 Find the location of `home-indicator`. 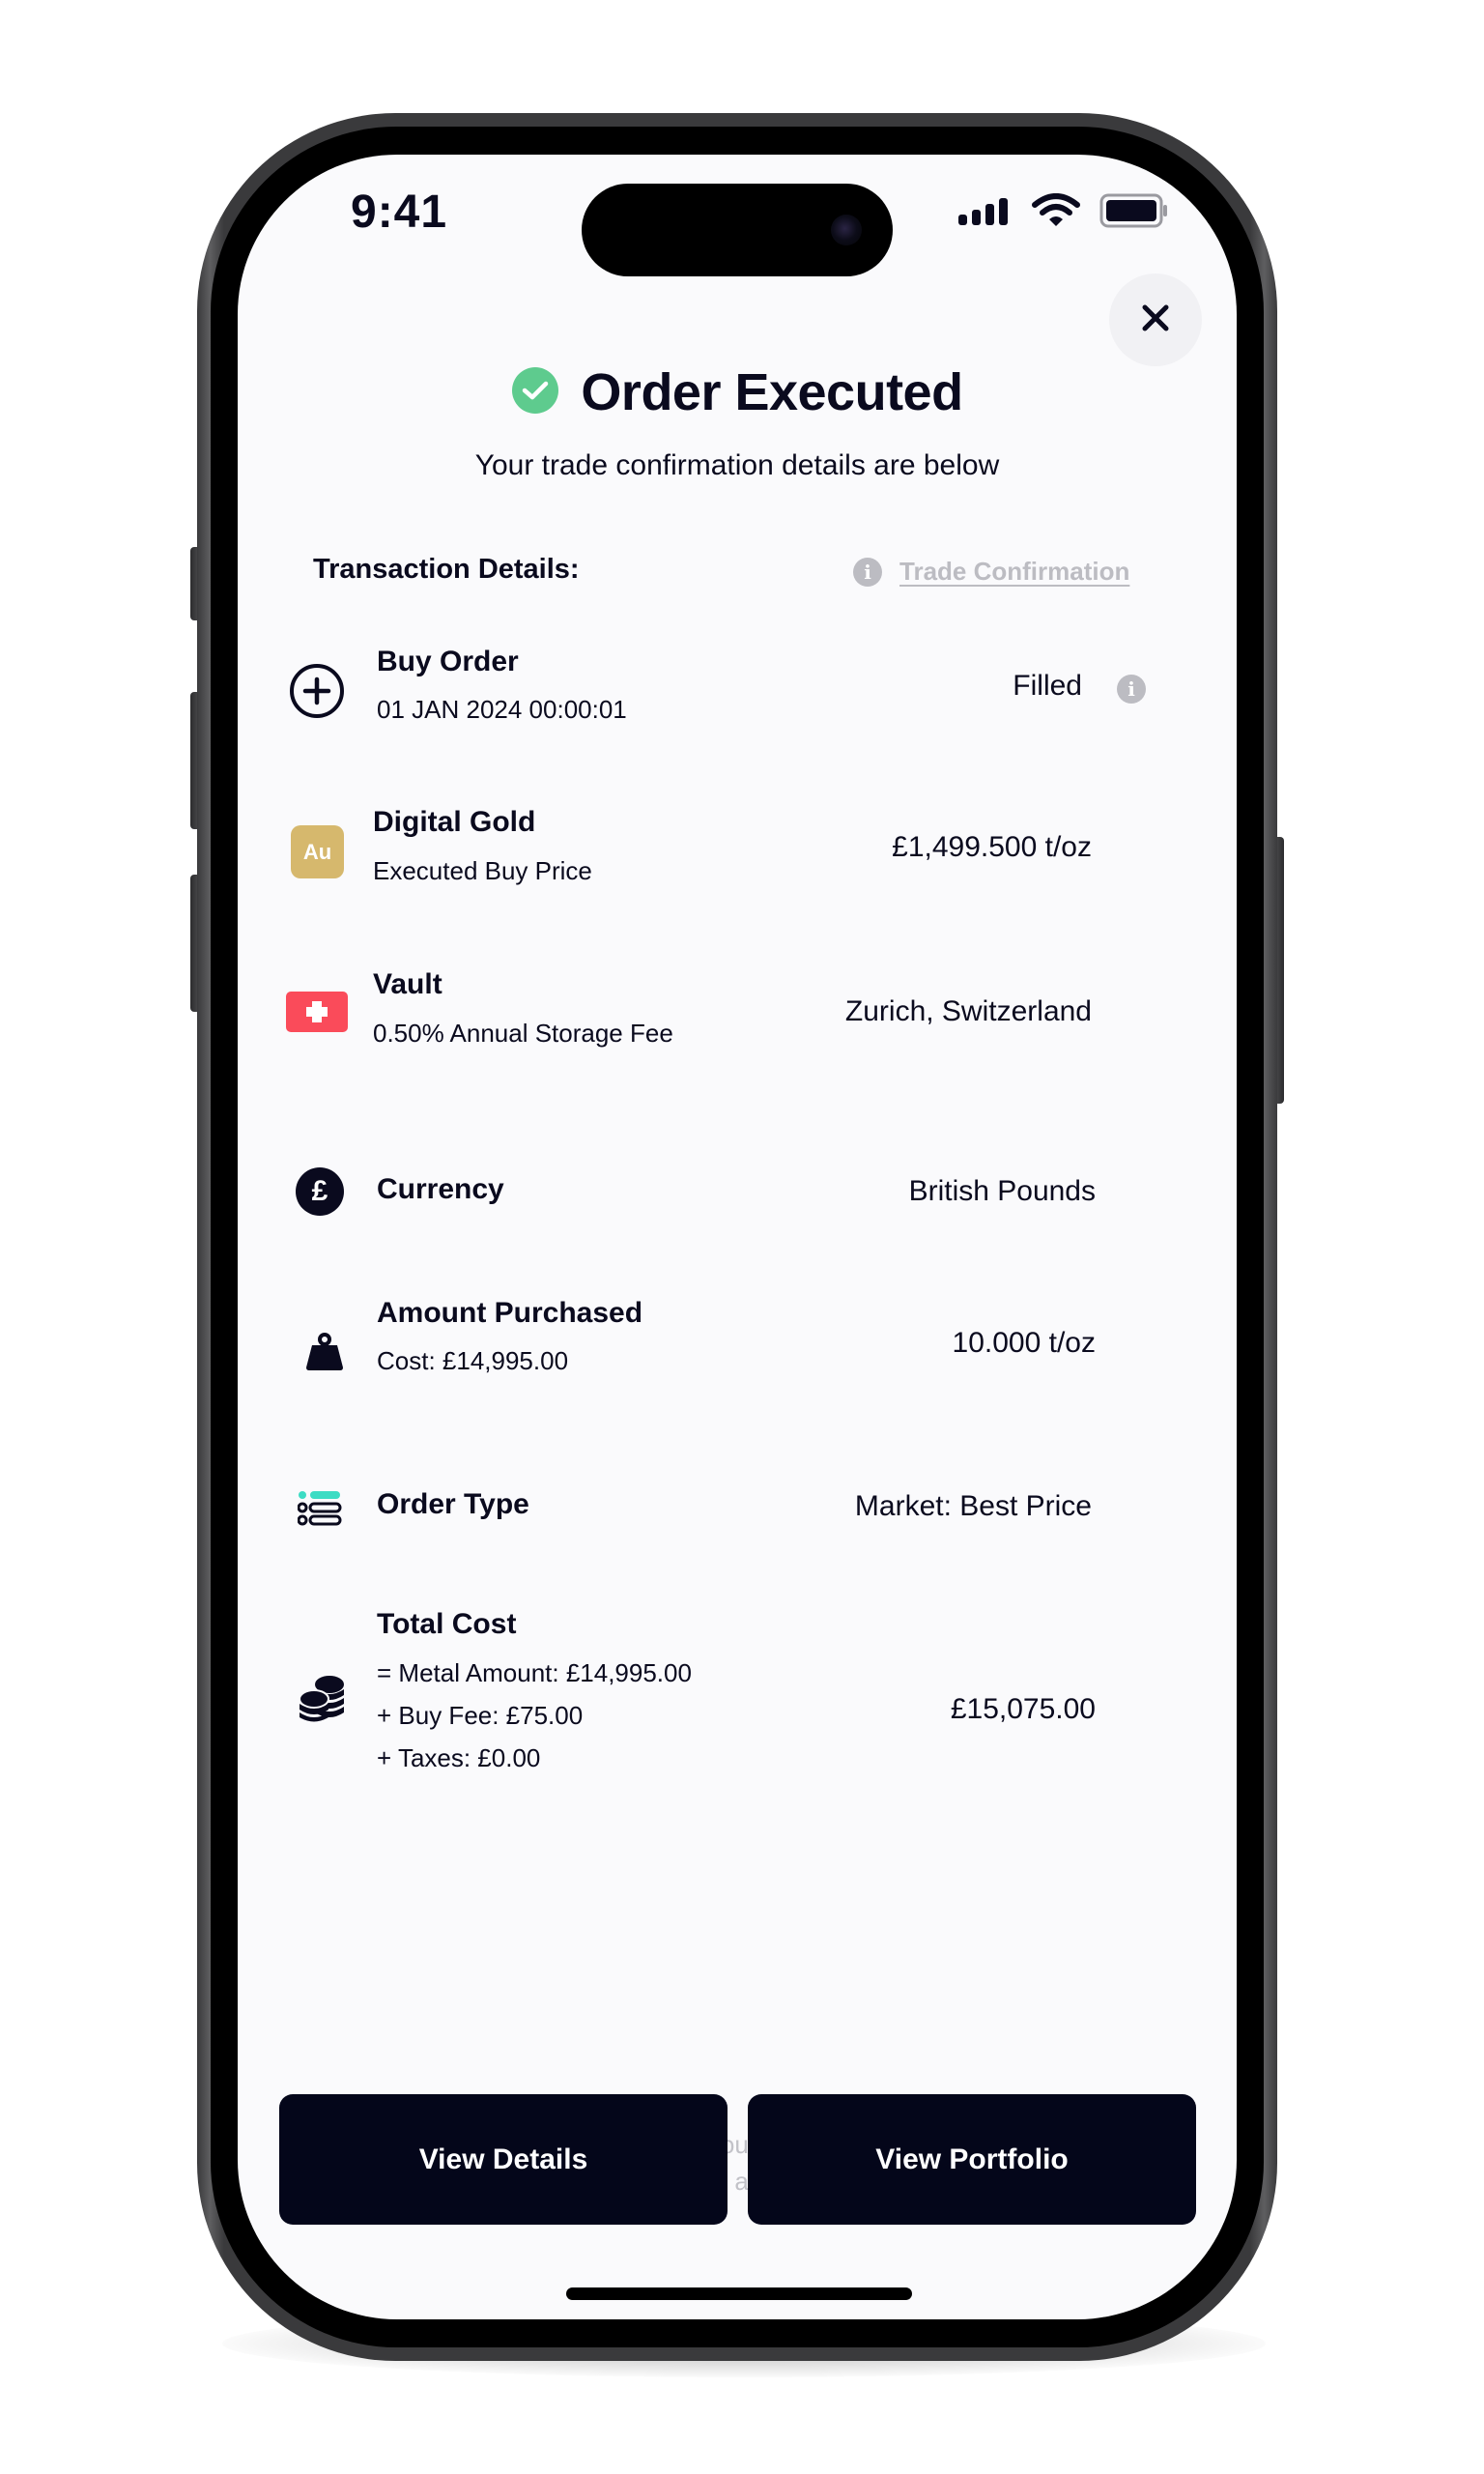

home-indicator is located at coordinates (739, 2293).